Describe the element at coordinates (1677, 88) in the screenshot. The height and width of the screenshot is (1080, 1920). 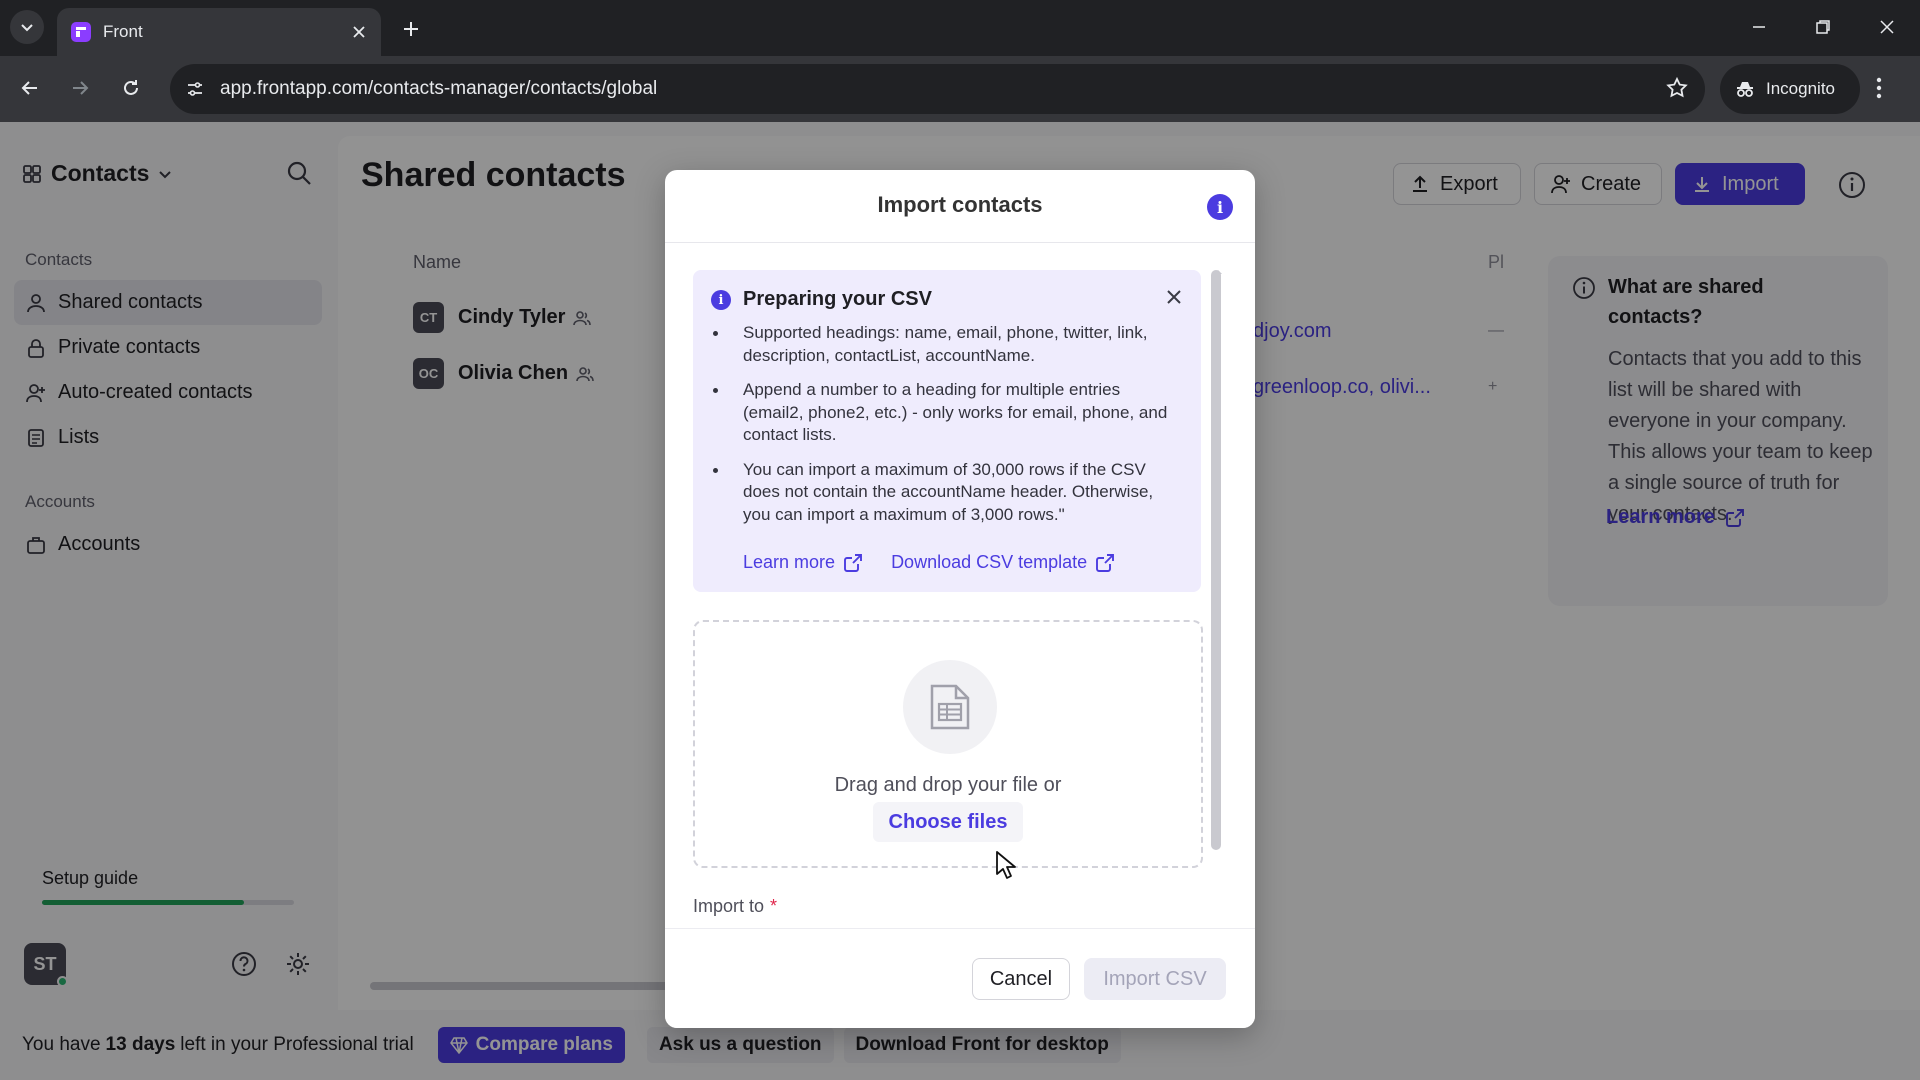
I see `bookmark-star-icon` at that location.